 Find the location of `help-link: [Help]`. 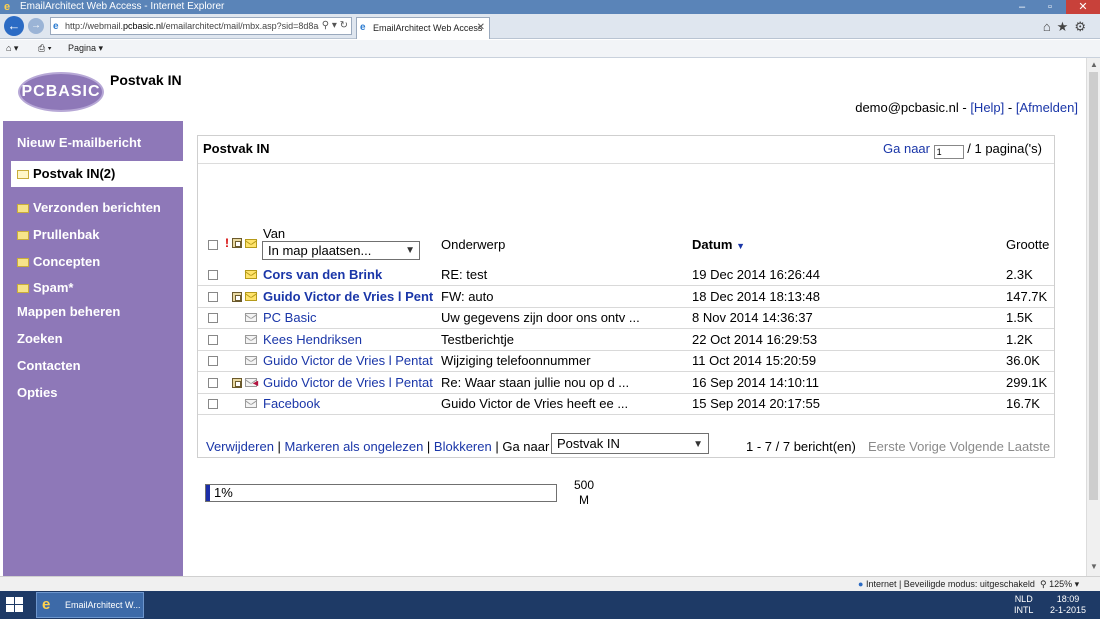

help-link: [Help] is located at coordinates (987, 107).